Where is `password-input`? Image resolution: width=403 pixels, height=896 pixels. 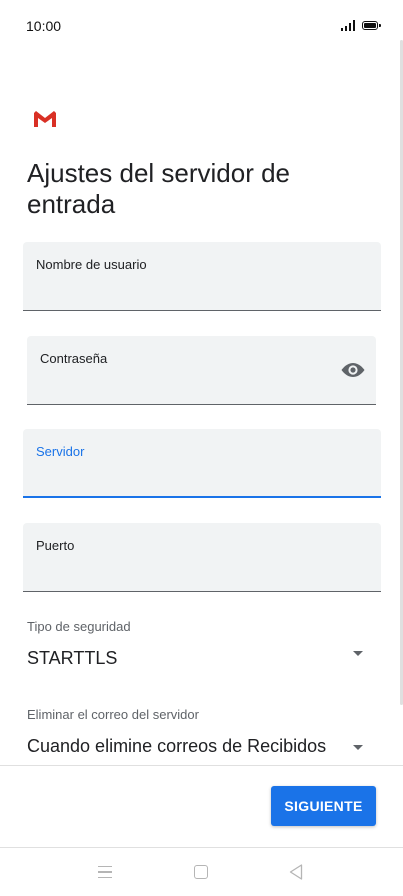
password-input is located at coordinates (186, 385).